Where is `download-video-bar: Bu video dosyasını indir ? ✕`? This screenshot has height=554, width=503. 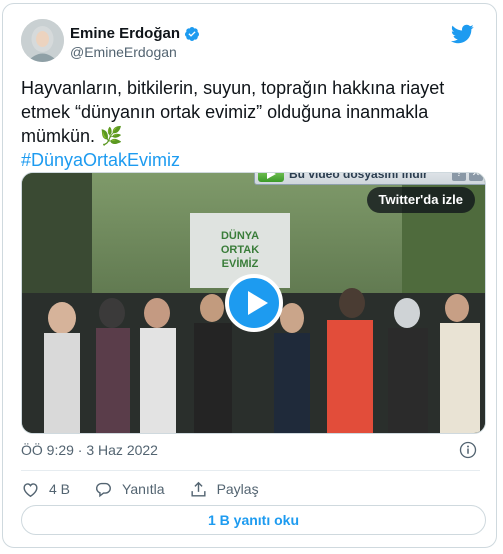 download-video-bar: Bu video dosyasını indir ? ✕ is located at coordinates (369, 179).